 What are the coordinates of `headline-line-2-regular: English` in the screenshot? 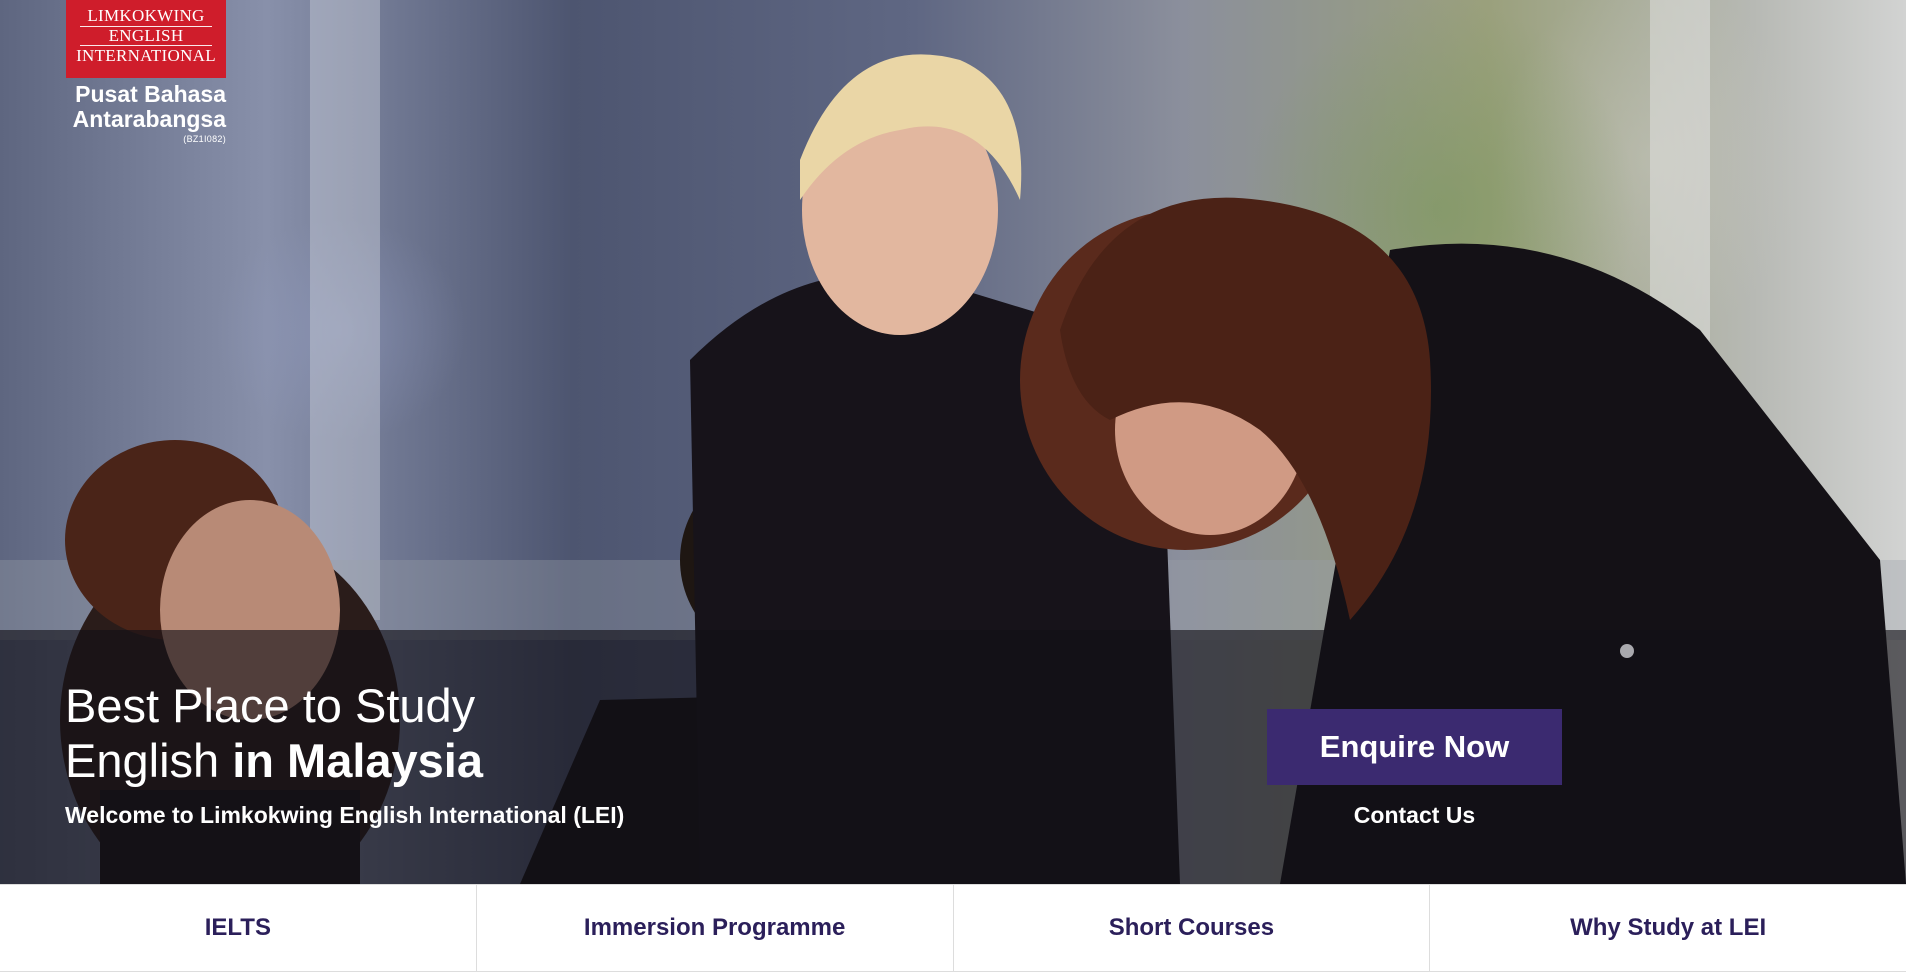 It's located at (149, 760).